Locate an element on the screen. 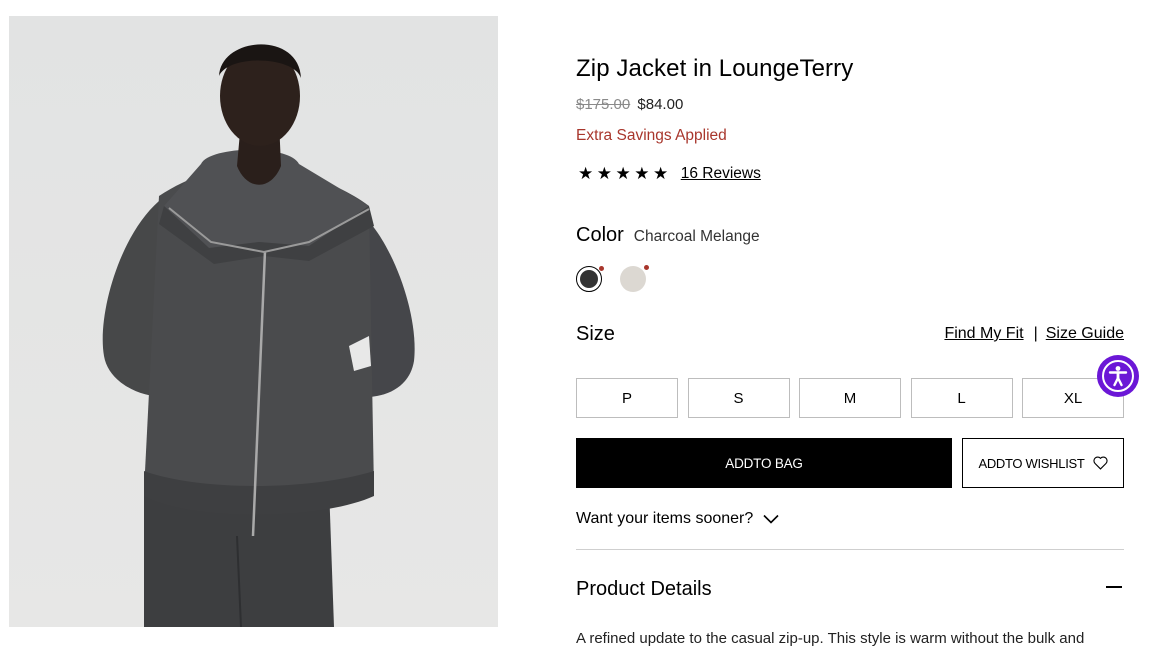  product-details-accordion: Product Details is located at coordinates (850, 590).